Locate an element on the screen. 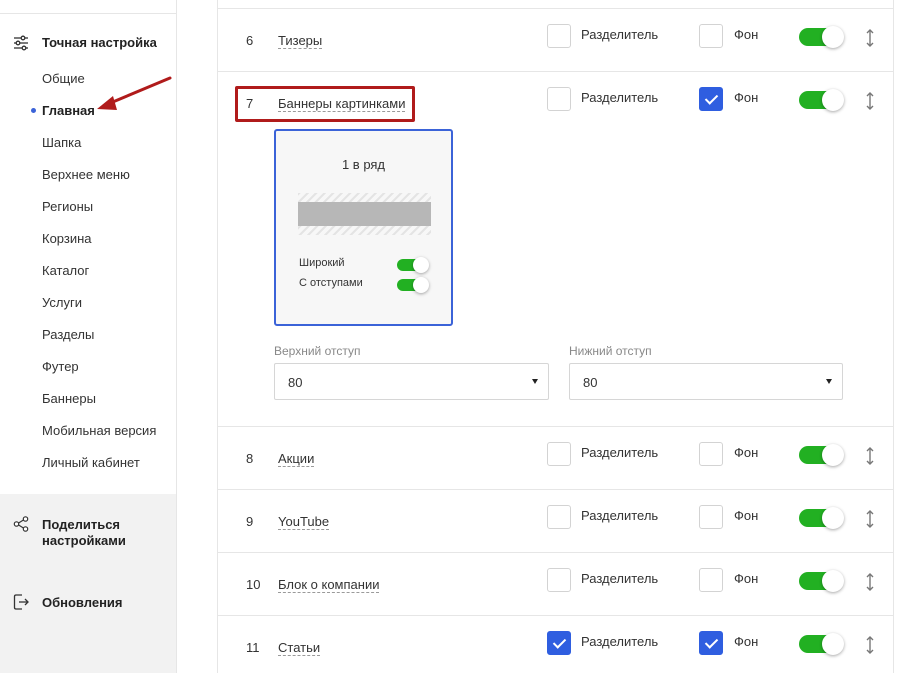 The width and height of the screenshot is (901, 679). sidebar-item-services: Услуги is located at coordinates (62, 303).